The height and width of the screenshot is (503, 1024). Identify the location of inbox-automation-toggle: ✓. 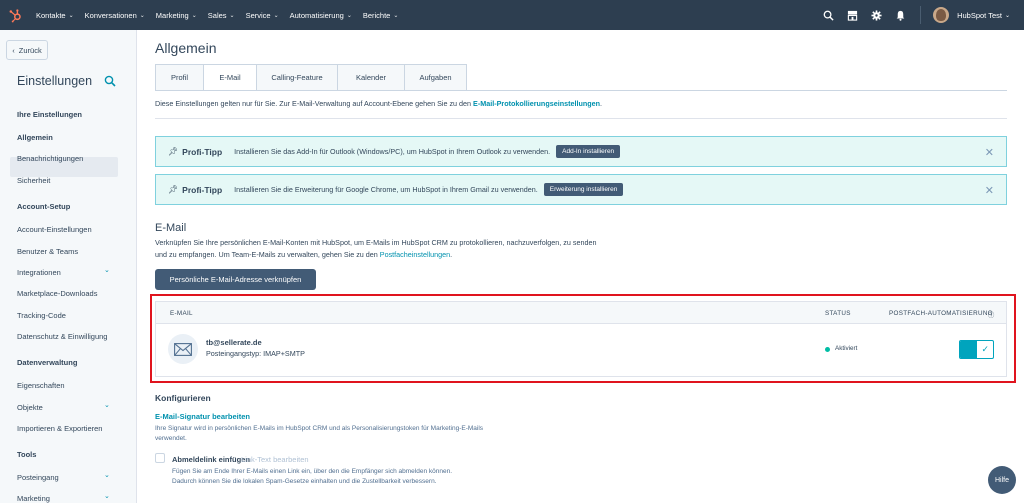
(976, 349).